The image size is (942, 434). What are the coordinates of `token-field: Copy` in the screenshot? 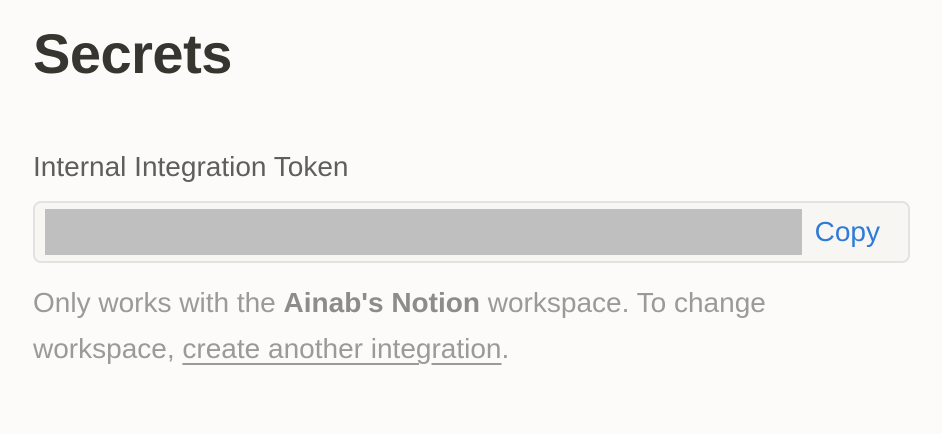 It's located at (471, 232).